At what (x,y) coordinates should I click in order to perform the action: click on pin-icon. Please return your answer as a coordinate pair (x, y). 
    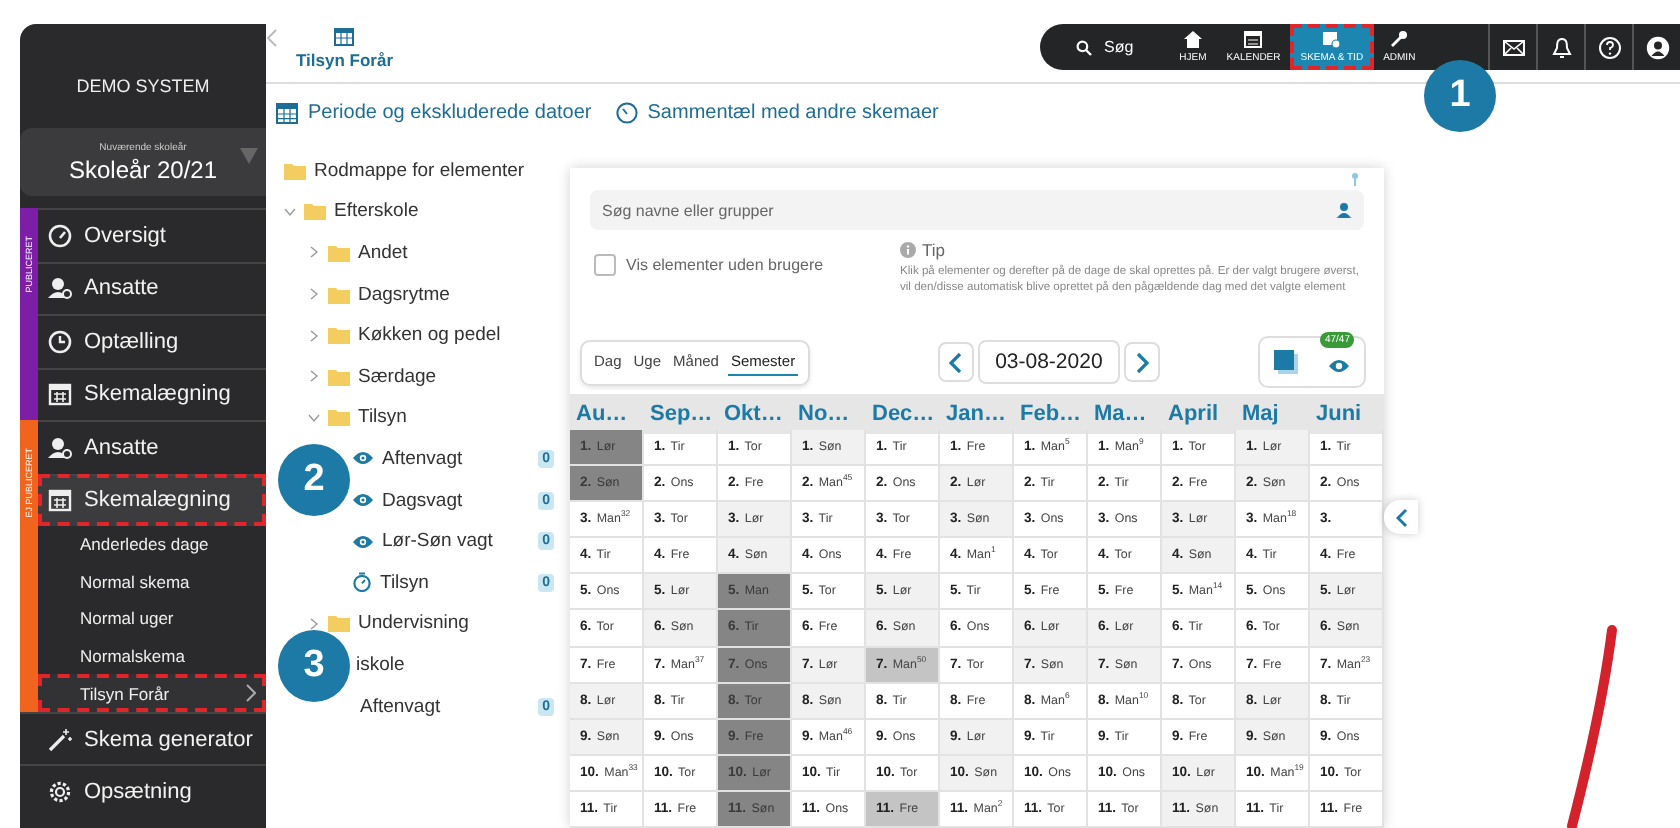
    Looking at the image, I should click on (1355, 179).